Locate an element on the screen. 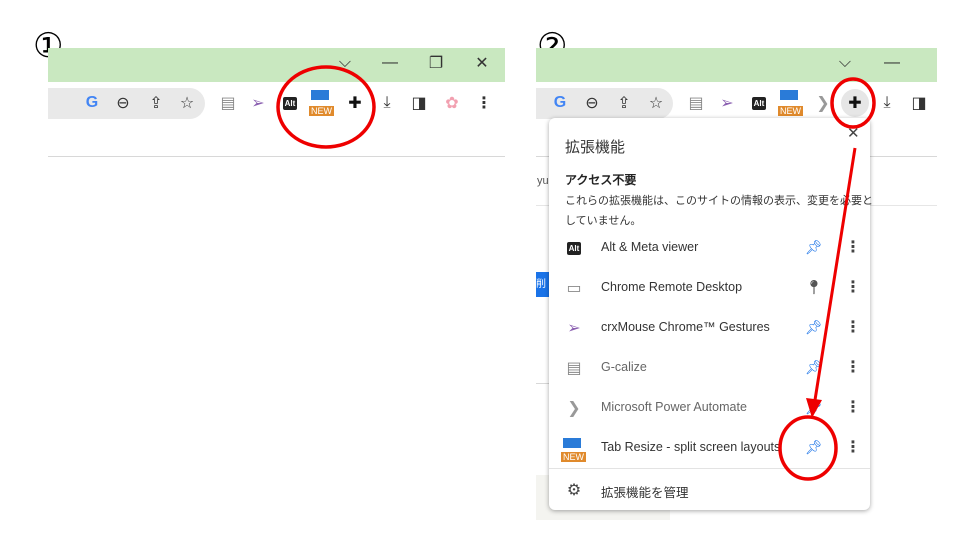  annotation-arrow is located at coordinates (835, 274).